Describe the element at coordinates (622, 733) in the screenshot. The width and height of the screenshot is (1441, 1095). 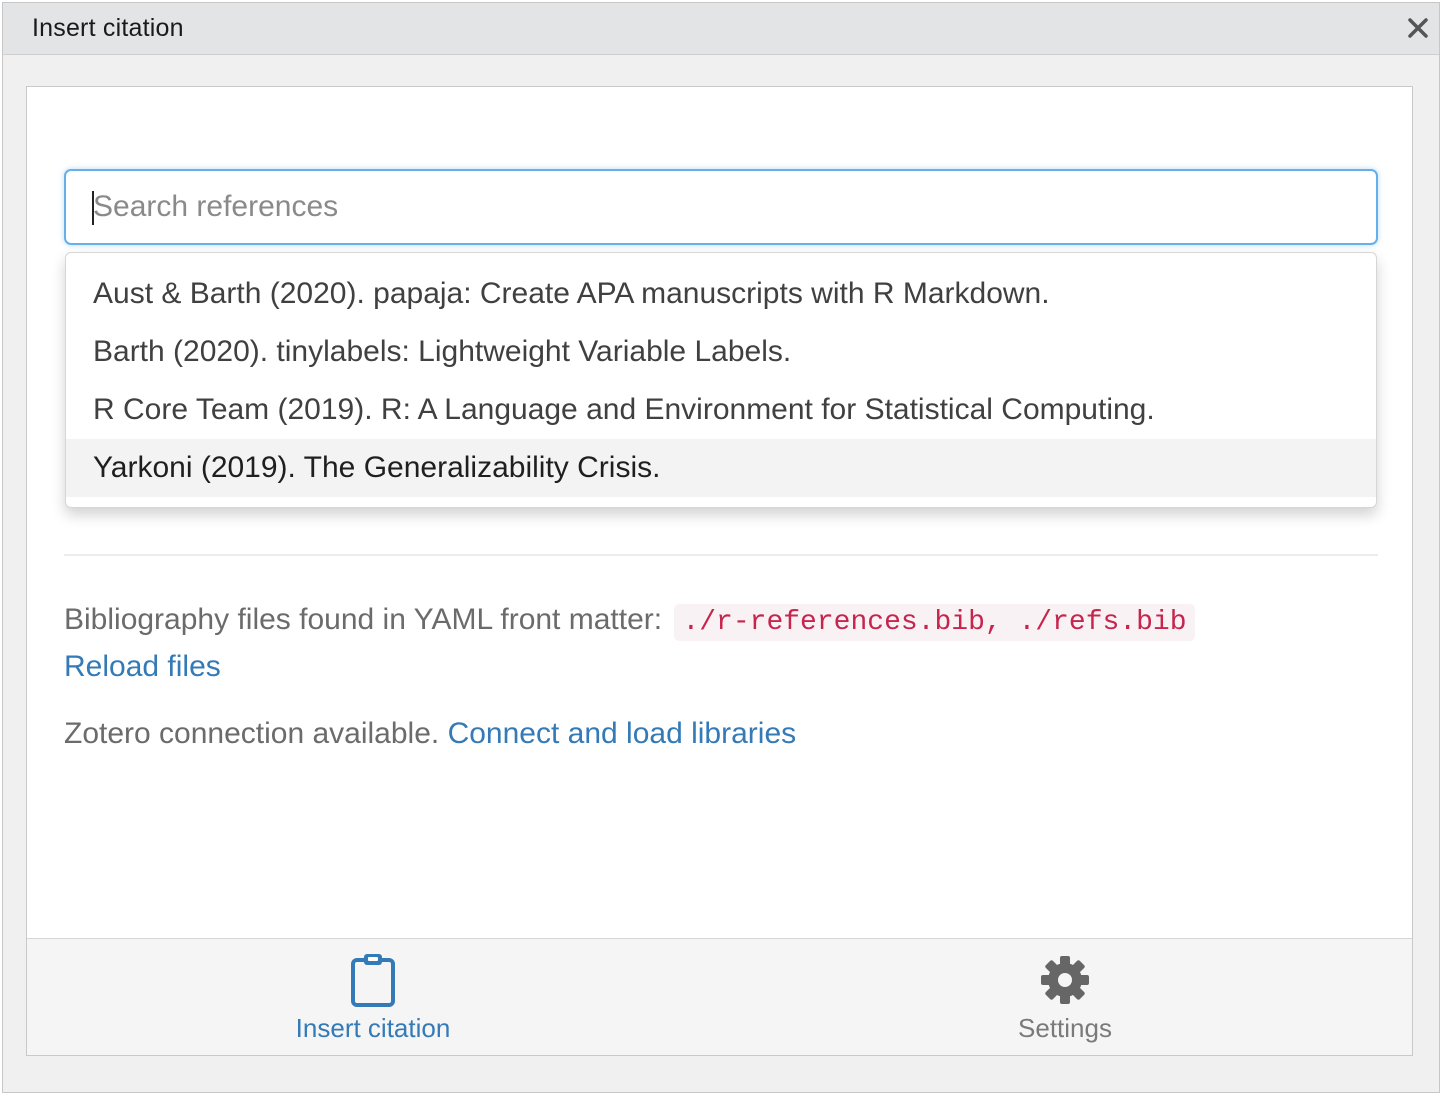
I see `connect-libraries-link: Connect and load libraries` at that location.